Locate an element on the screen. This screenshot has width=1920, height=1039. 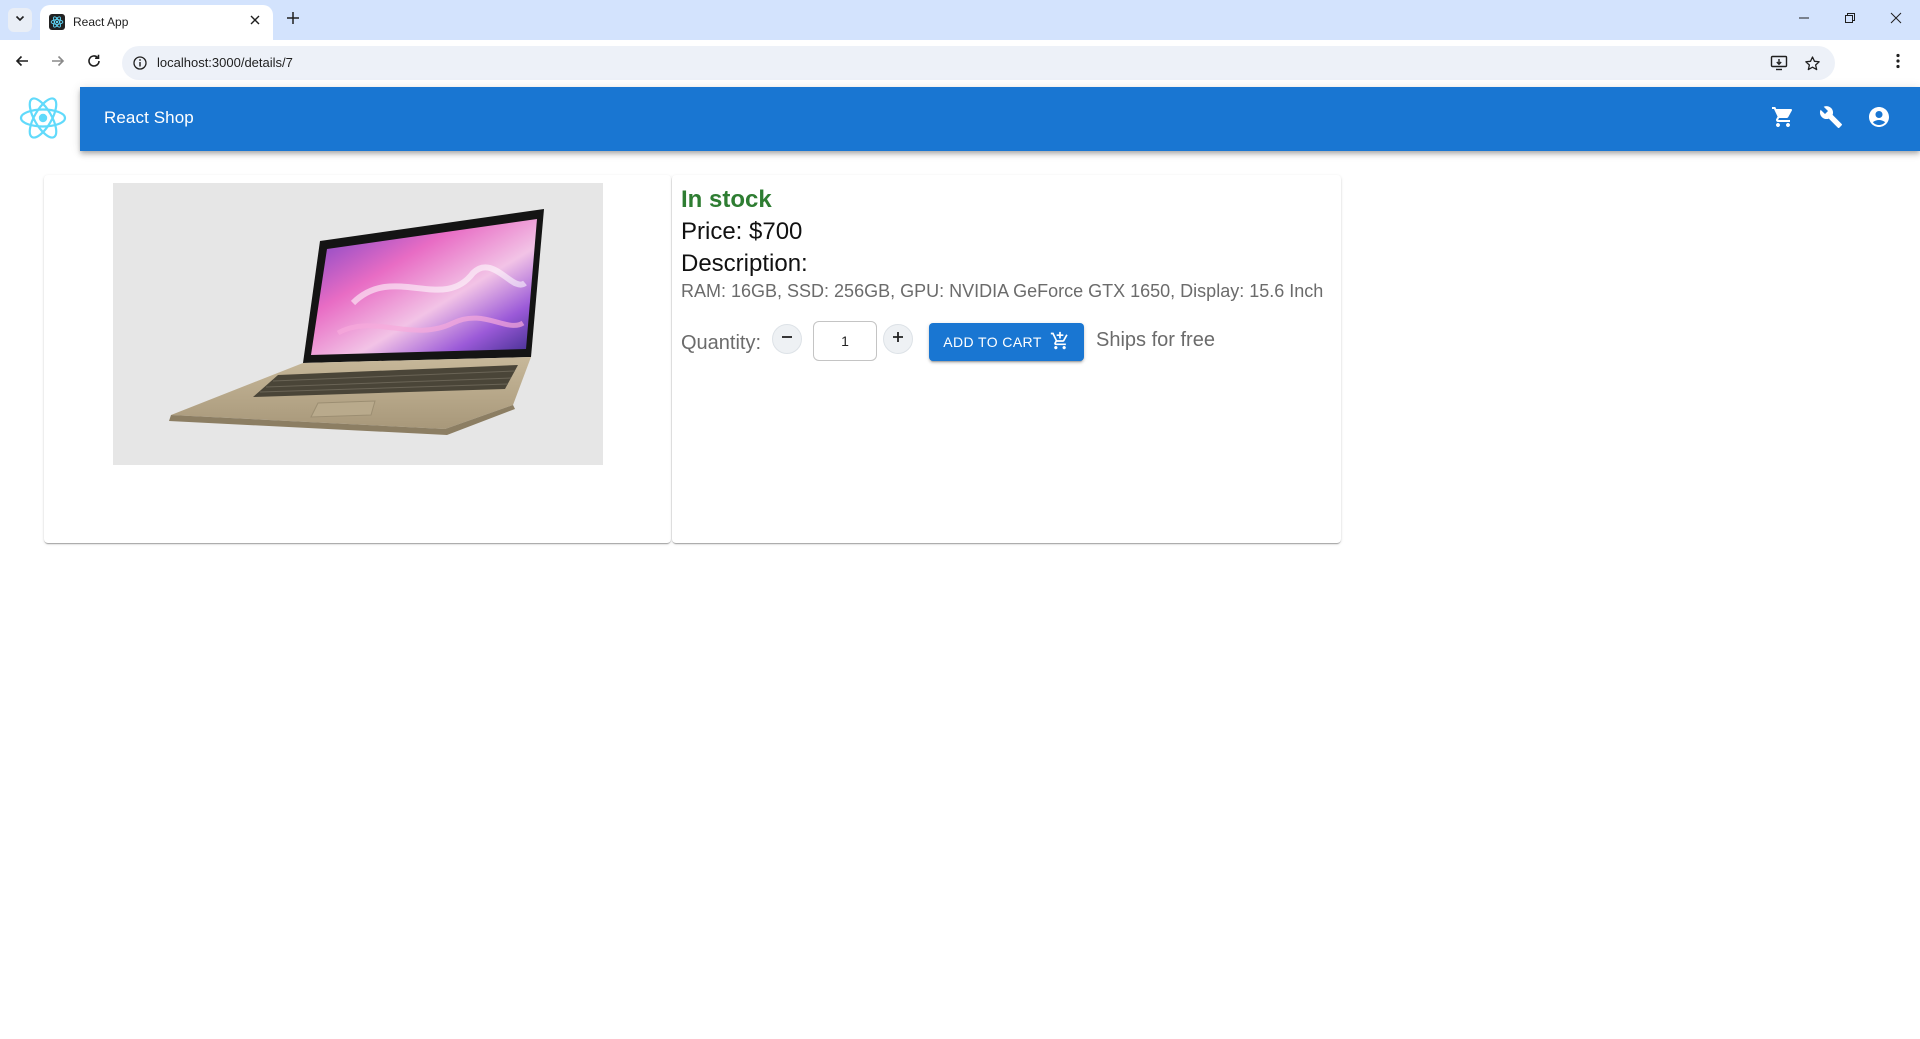
add-to-cart-label: ADD TO CART is located at coordinates (992, 342).